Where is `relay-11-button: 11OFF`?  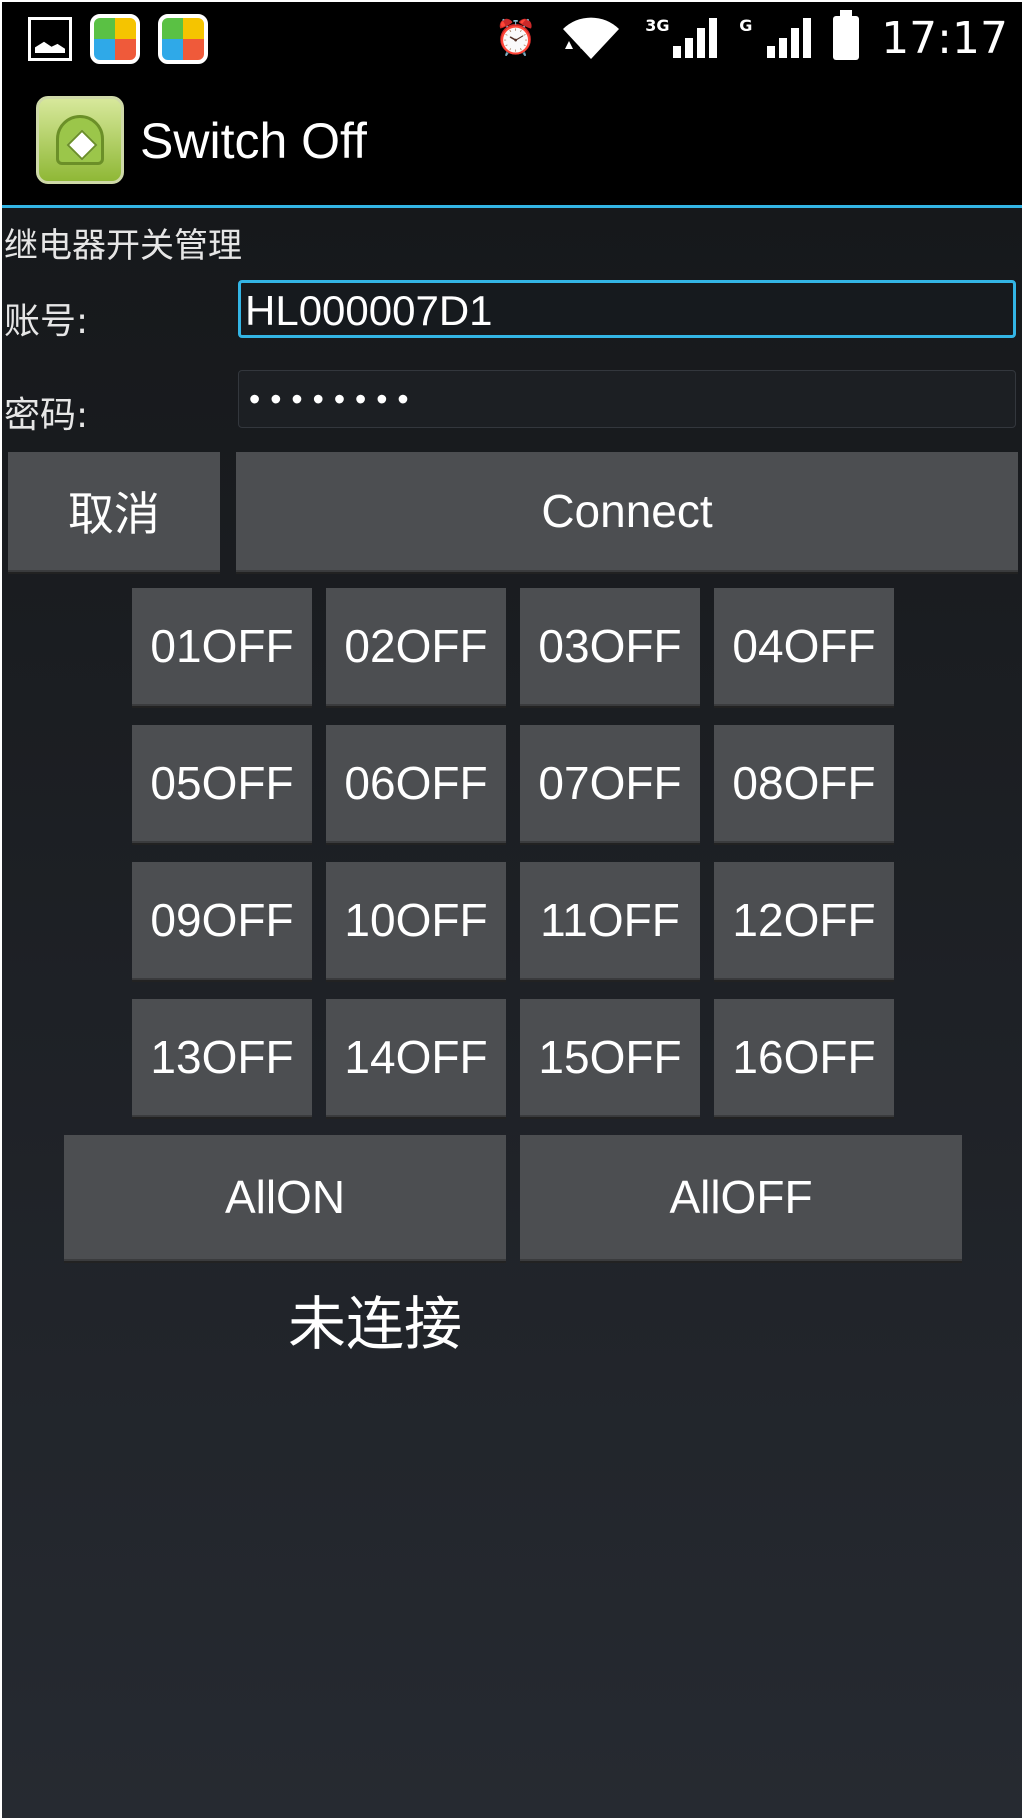 relay-11-button: 11OFF is located at coordinates (610, 921).